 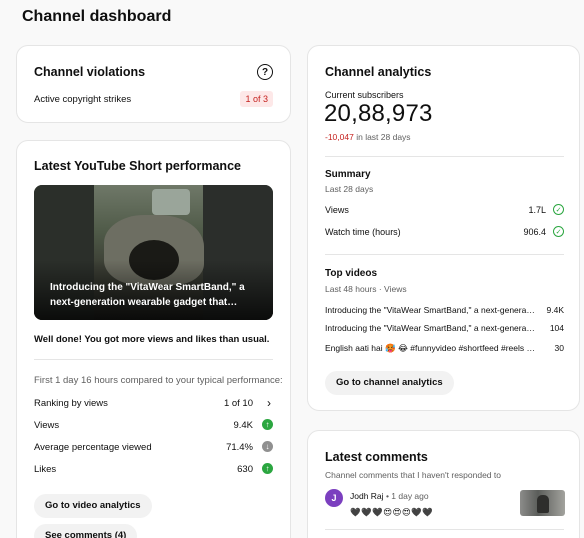 What do you see at coordinates (349, 189) in the screenshot?
I see `summary-period: Last 28 days` at bounding box center [349, 189].